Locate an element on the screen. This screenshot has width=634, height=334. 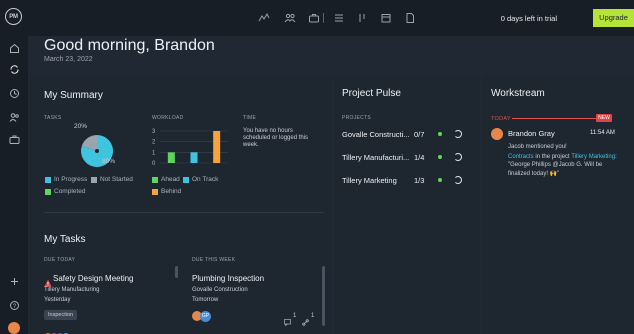
task-title: Safety Design Meeting is located at coordinates (93, 278).